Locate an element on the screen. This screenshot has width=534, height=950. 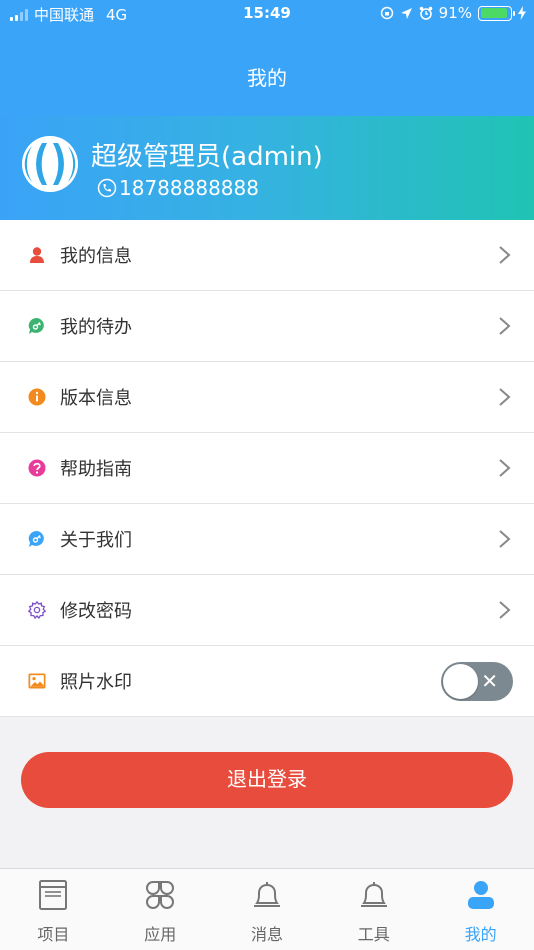
close-icon: ✕ is located at coordinates (489, 681).